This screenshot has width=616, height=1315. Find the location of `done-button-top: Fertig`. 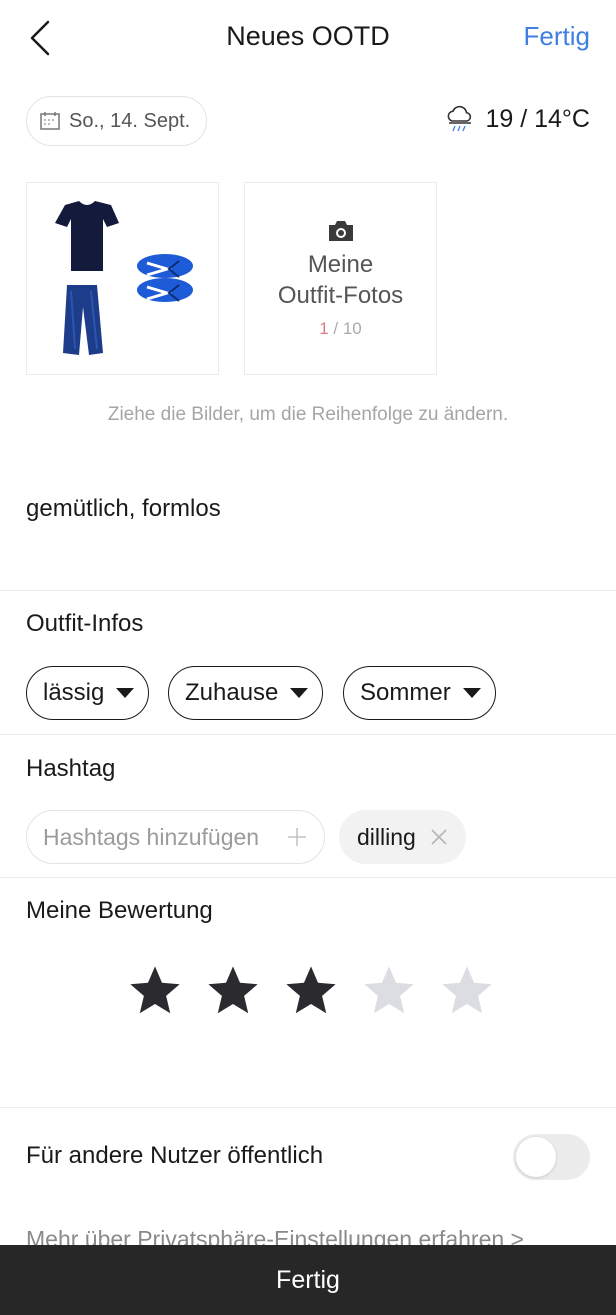

done-button-top: Fertig is located at coordinates (557, 36).